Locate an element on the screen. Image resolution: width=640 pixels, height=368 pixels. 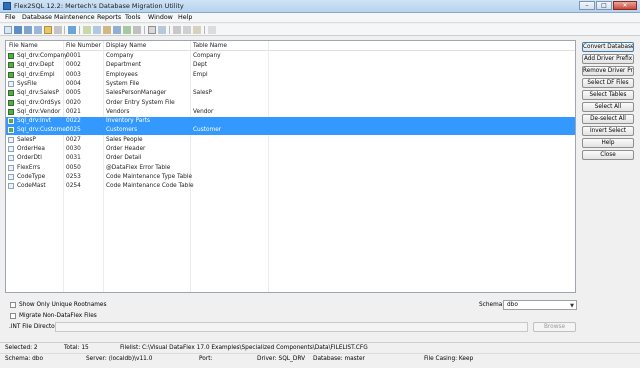
maximize-button: □ is located at coordinates (604, 5).